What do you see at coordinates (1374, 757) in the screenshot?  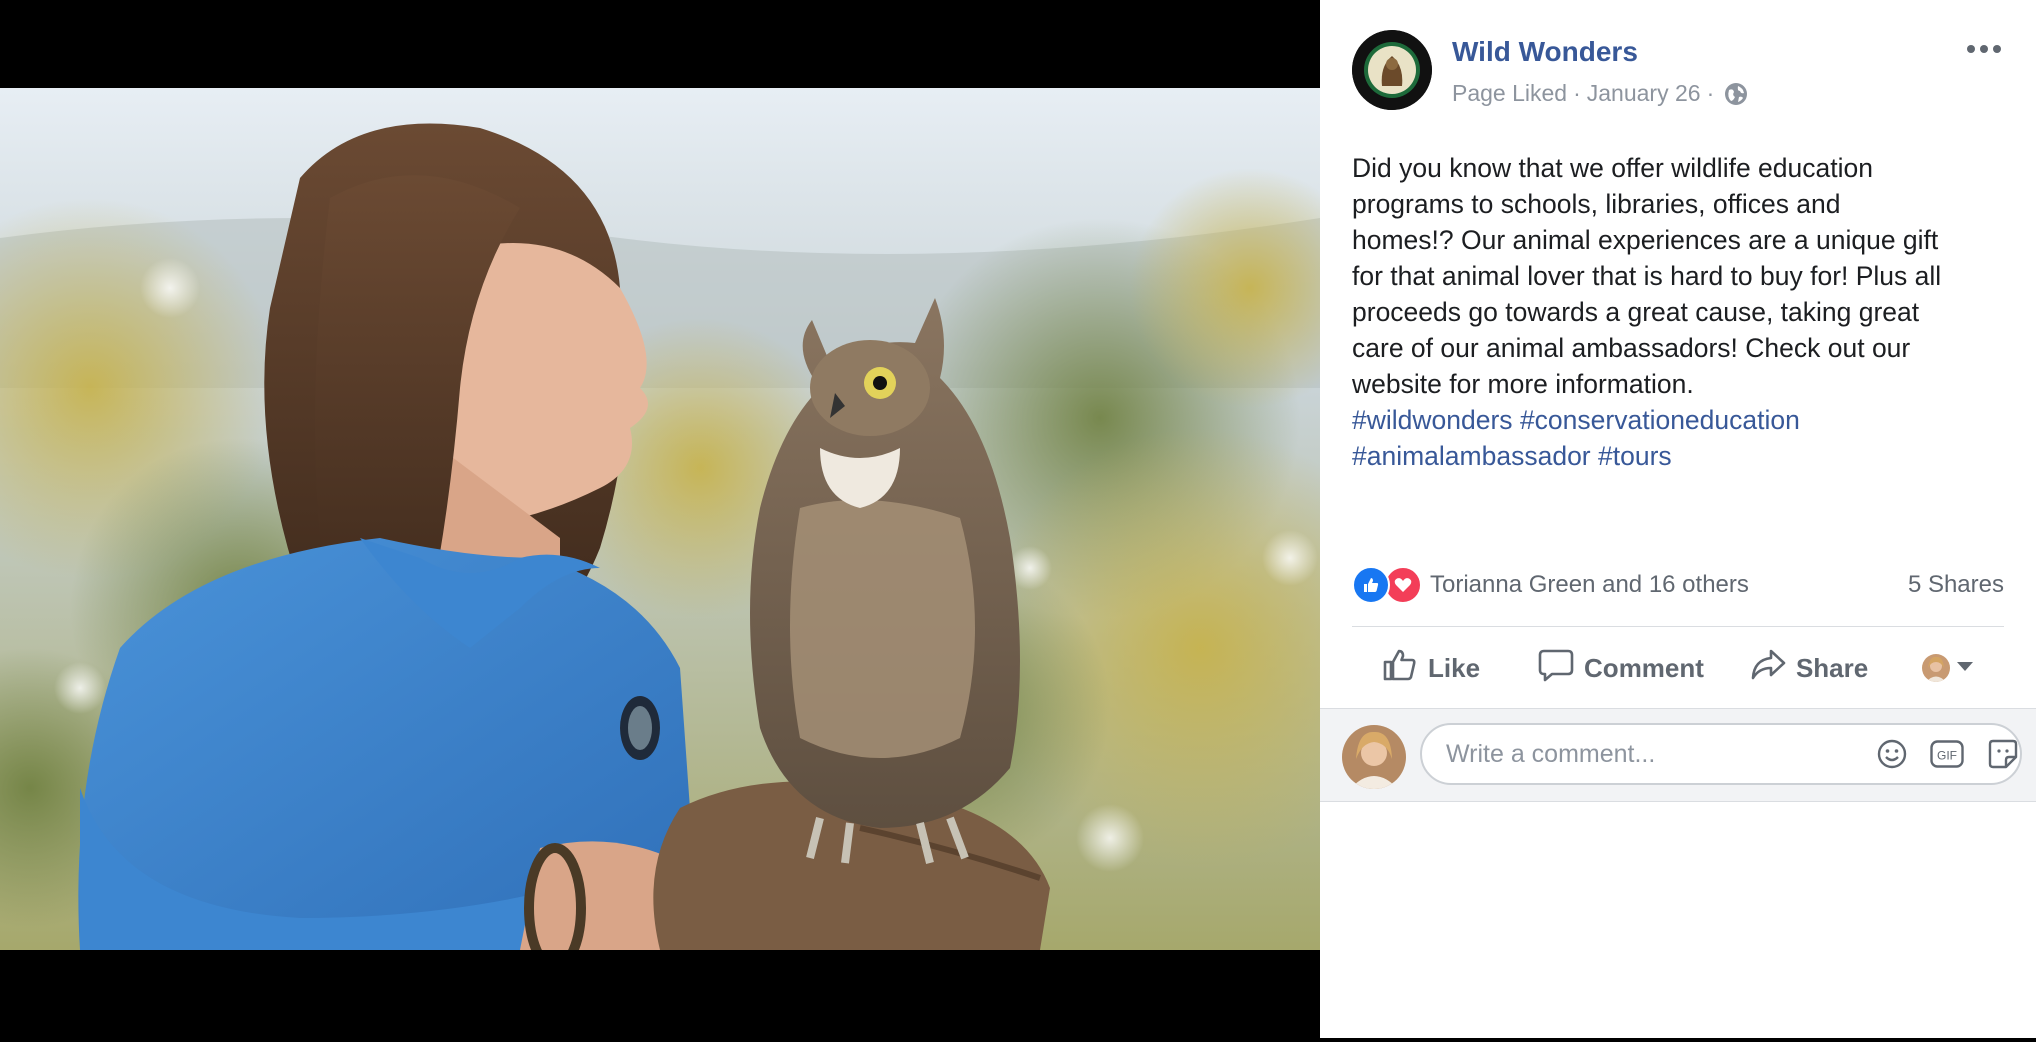 I see `commenter-avatar` at bounding box center [1374, 757].